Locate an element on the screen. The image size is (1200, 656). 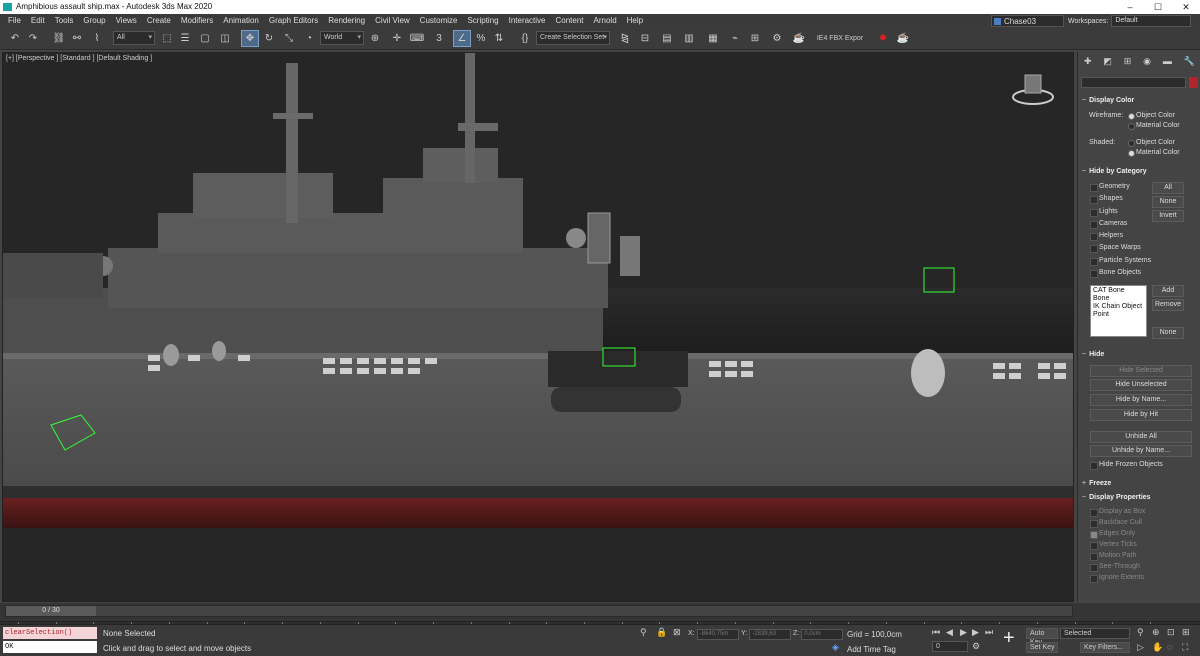
modify-tab-icon: ◩ is located at coordinates (1107, 63).